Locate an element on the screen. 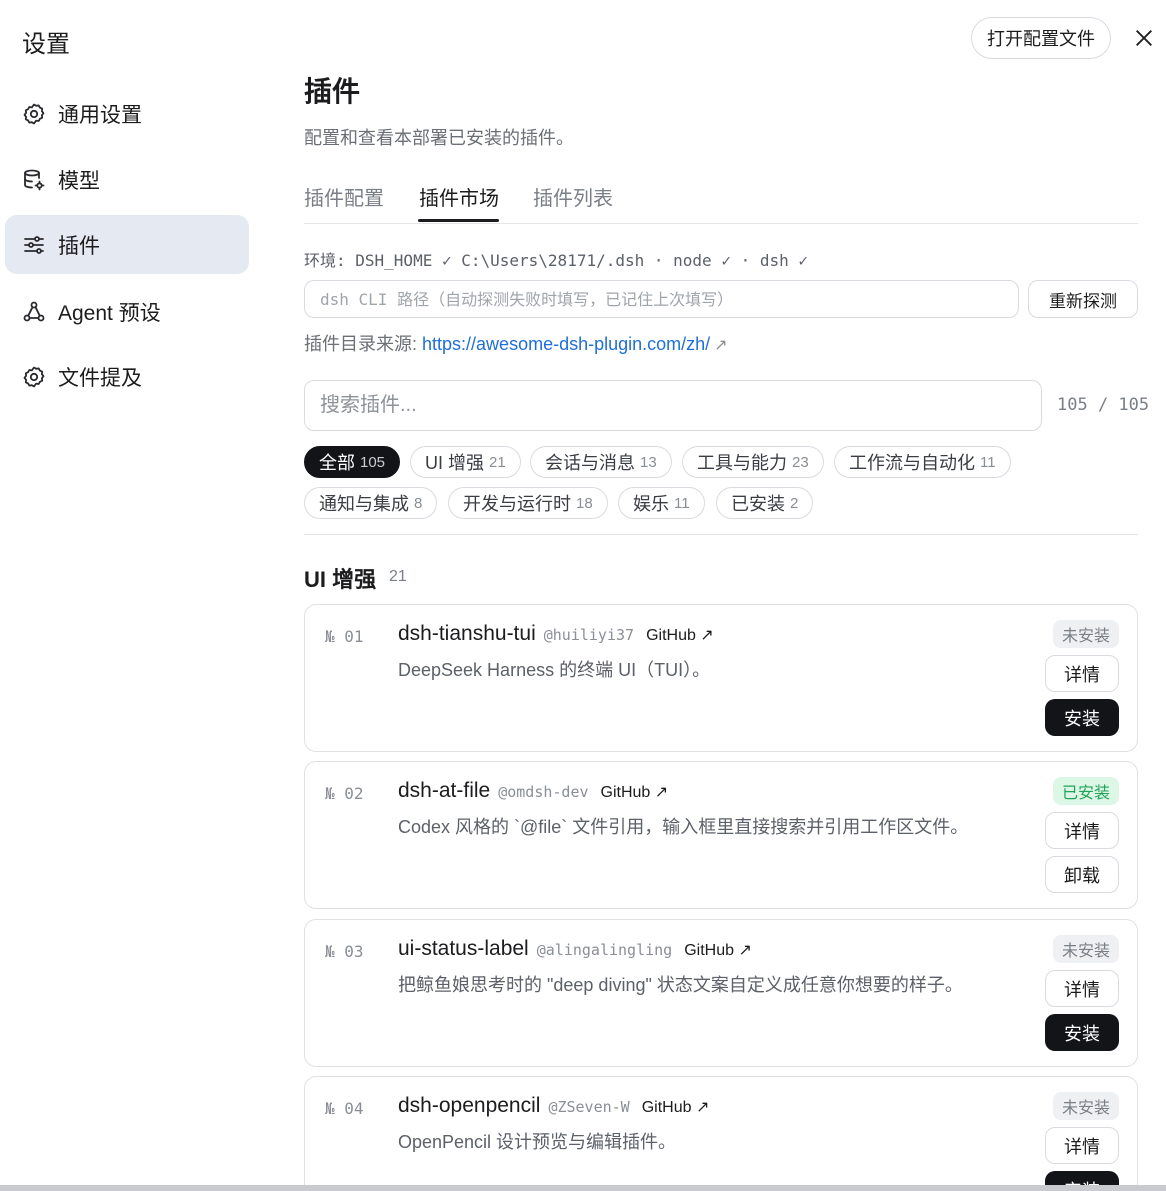 This screenshot has width=1166, height=1191. tab-bar: 插件配置 插件市场 插件列表 is located at coordinates (721, 202).